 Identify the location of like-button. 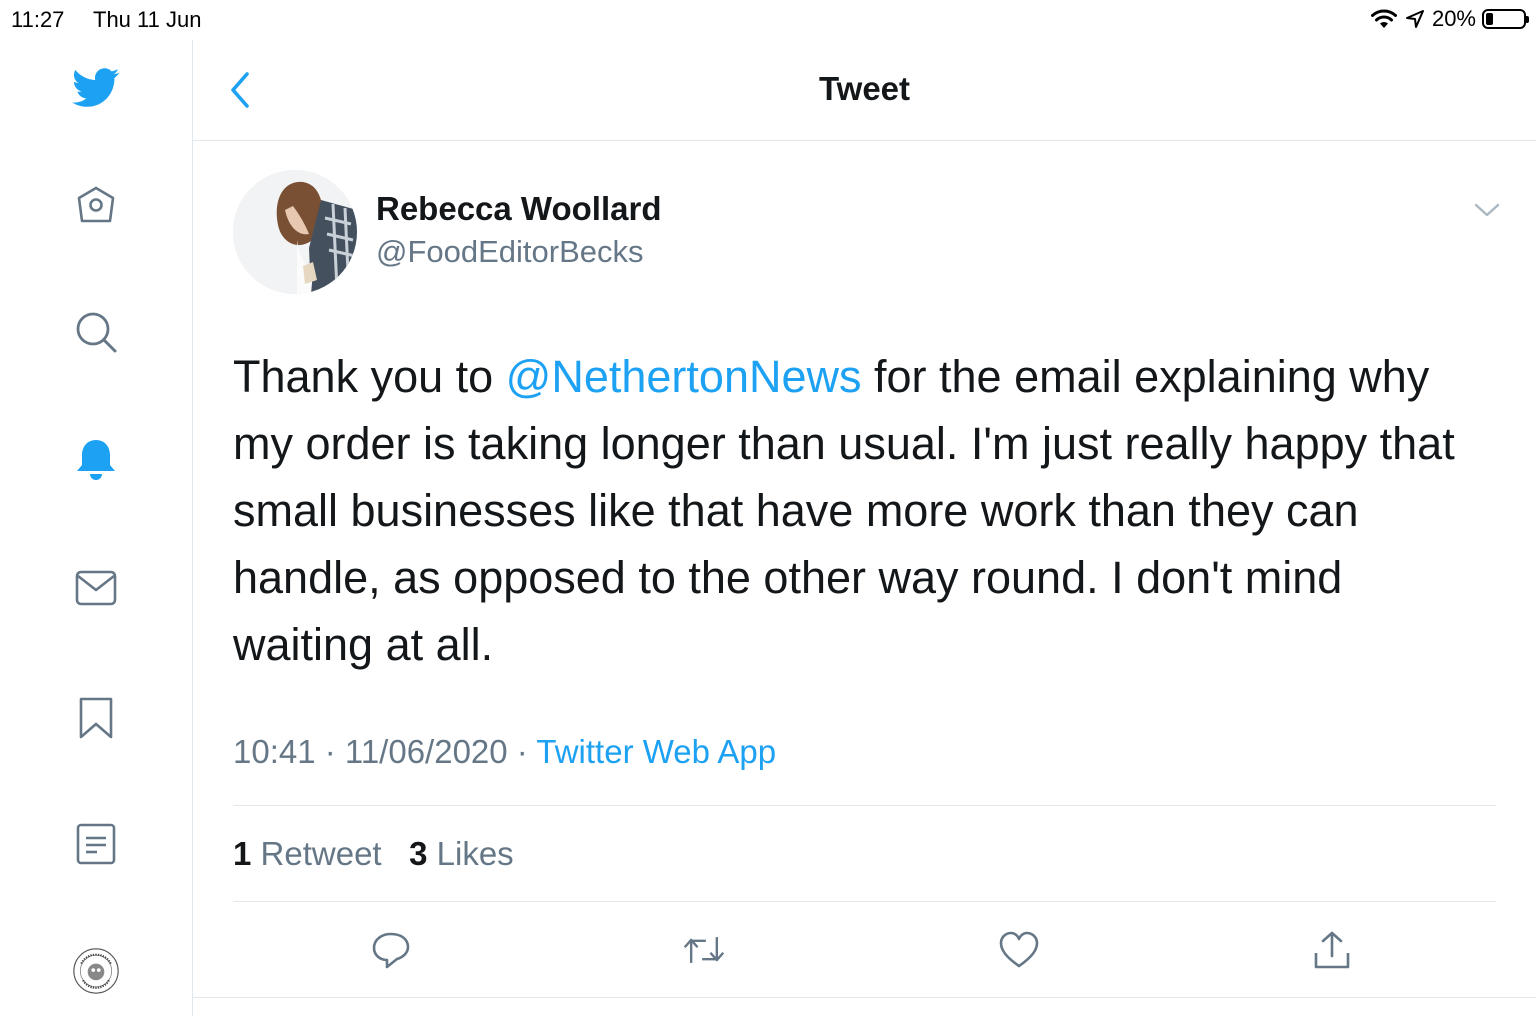
(1019, 950).